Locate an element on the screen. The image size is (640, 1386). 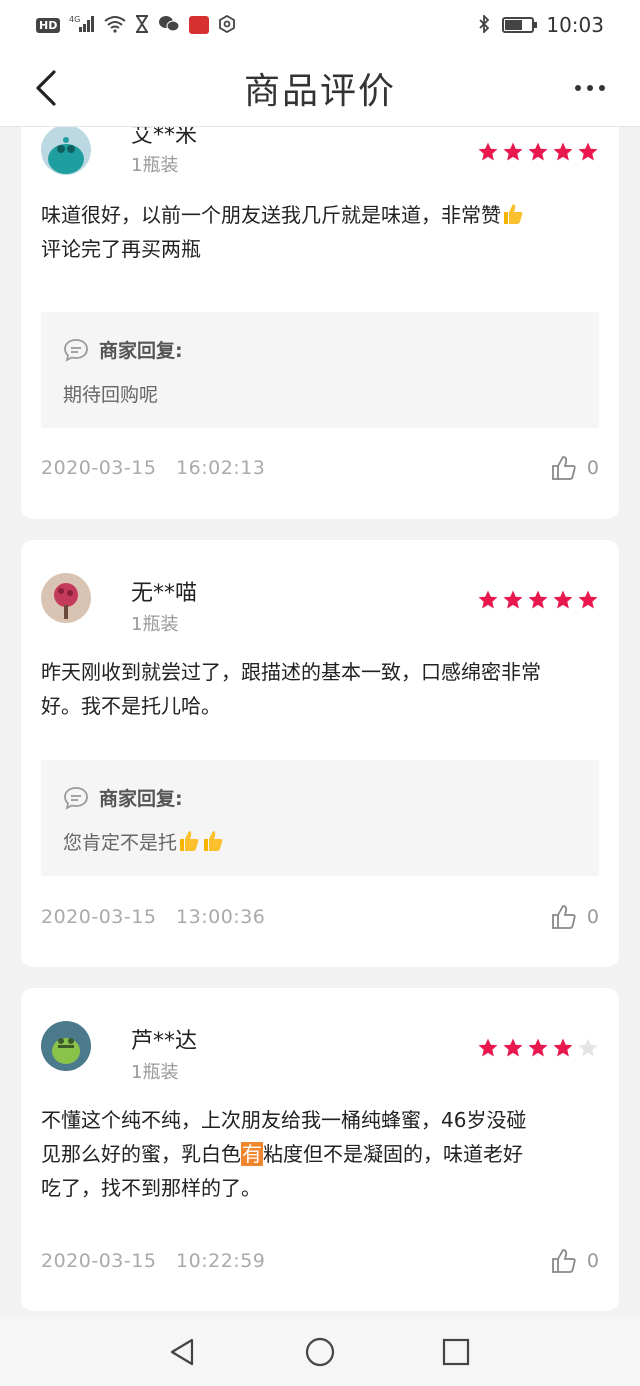
highlighted-word: 有 is located at coordinates (252, 1154).